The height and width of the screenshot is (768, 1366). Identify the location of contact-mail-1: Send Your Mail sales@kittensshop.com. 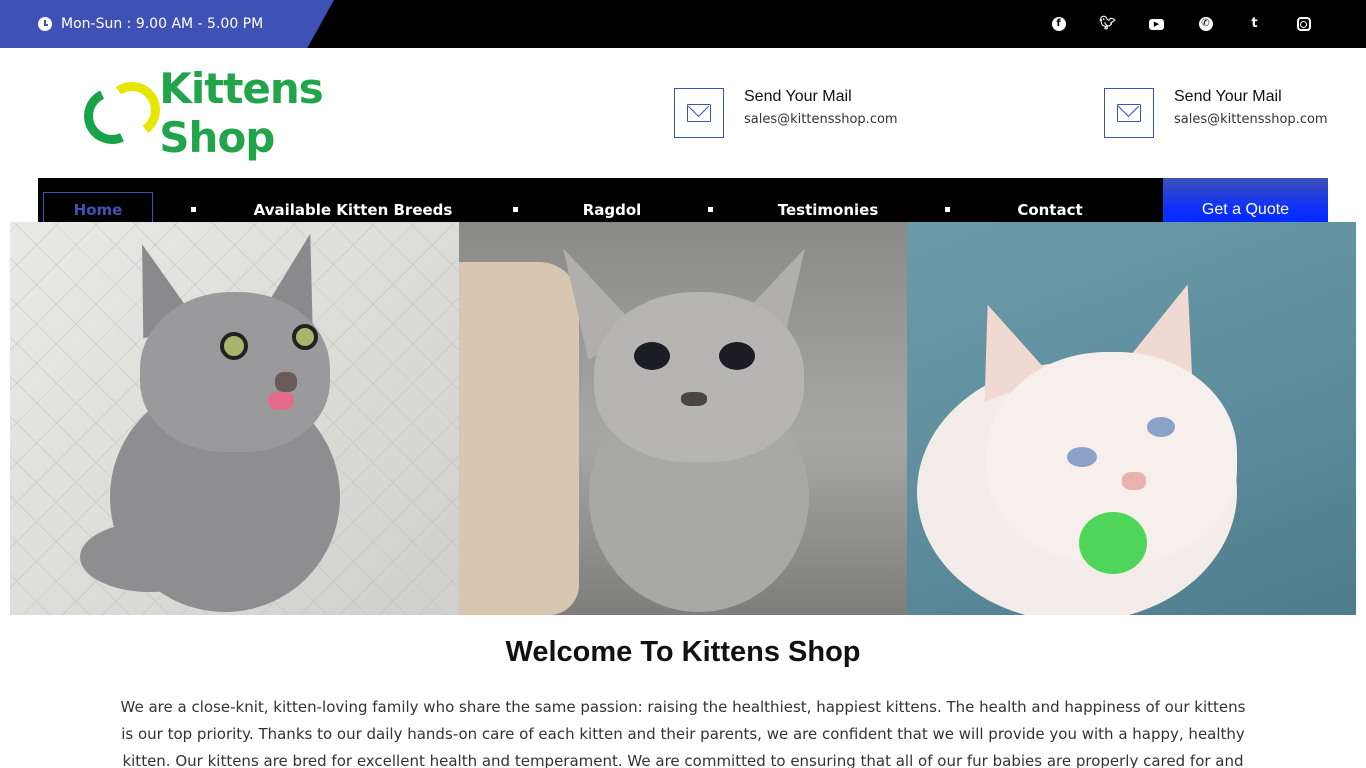
(786, 113).